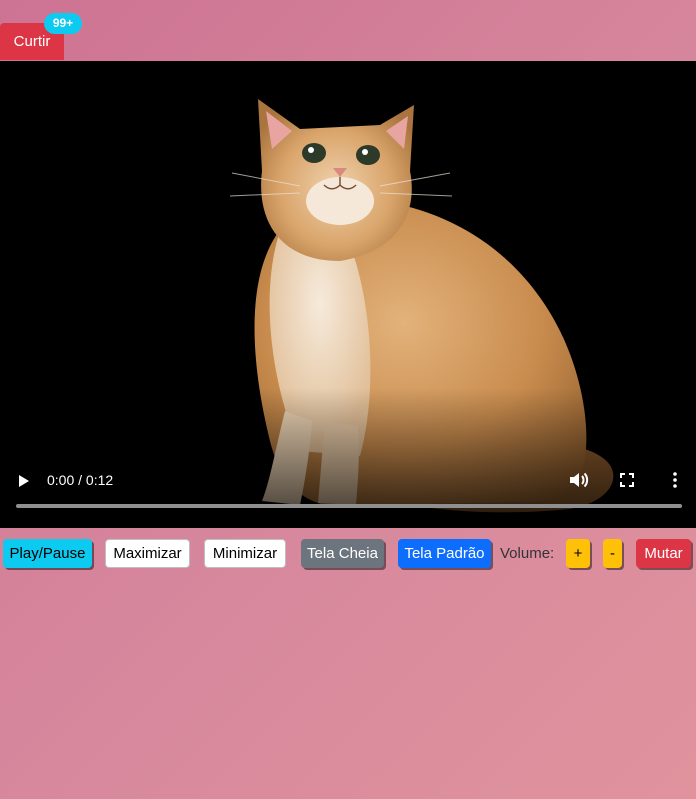 This screenshot has width=696, height=799. Describe the element at coordinates (47, 553) in the screenshot. I see `play-pause-button: Play/Pause` at that location.